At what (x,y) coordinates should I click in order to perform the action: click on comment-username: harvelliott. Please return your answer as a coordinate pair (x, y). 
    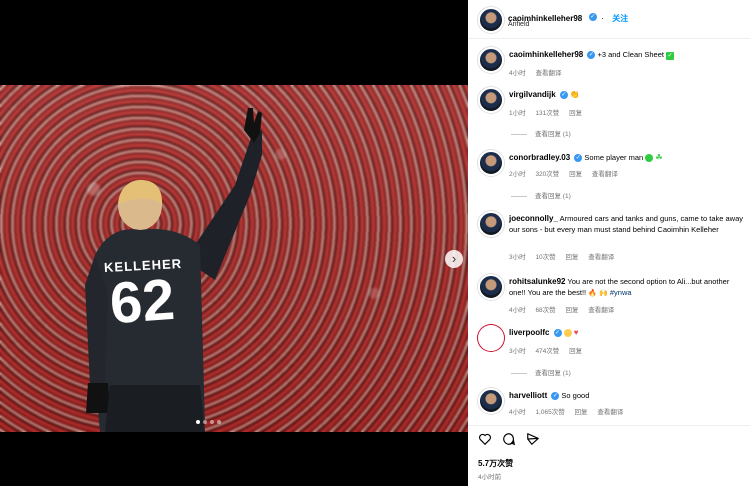
    Looking at the image, I should click on (528, 395).